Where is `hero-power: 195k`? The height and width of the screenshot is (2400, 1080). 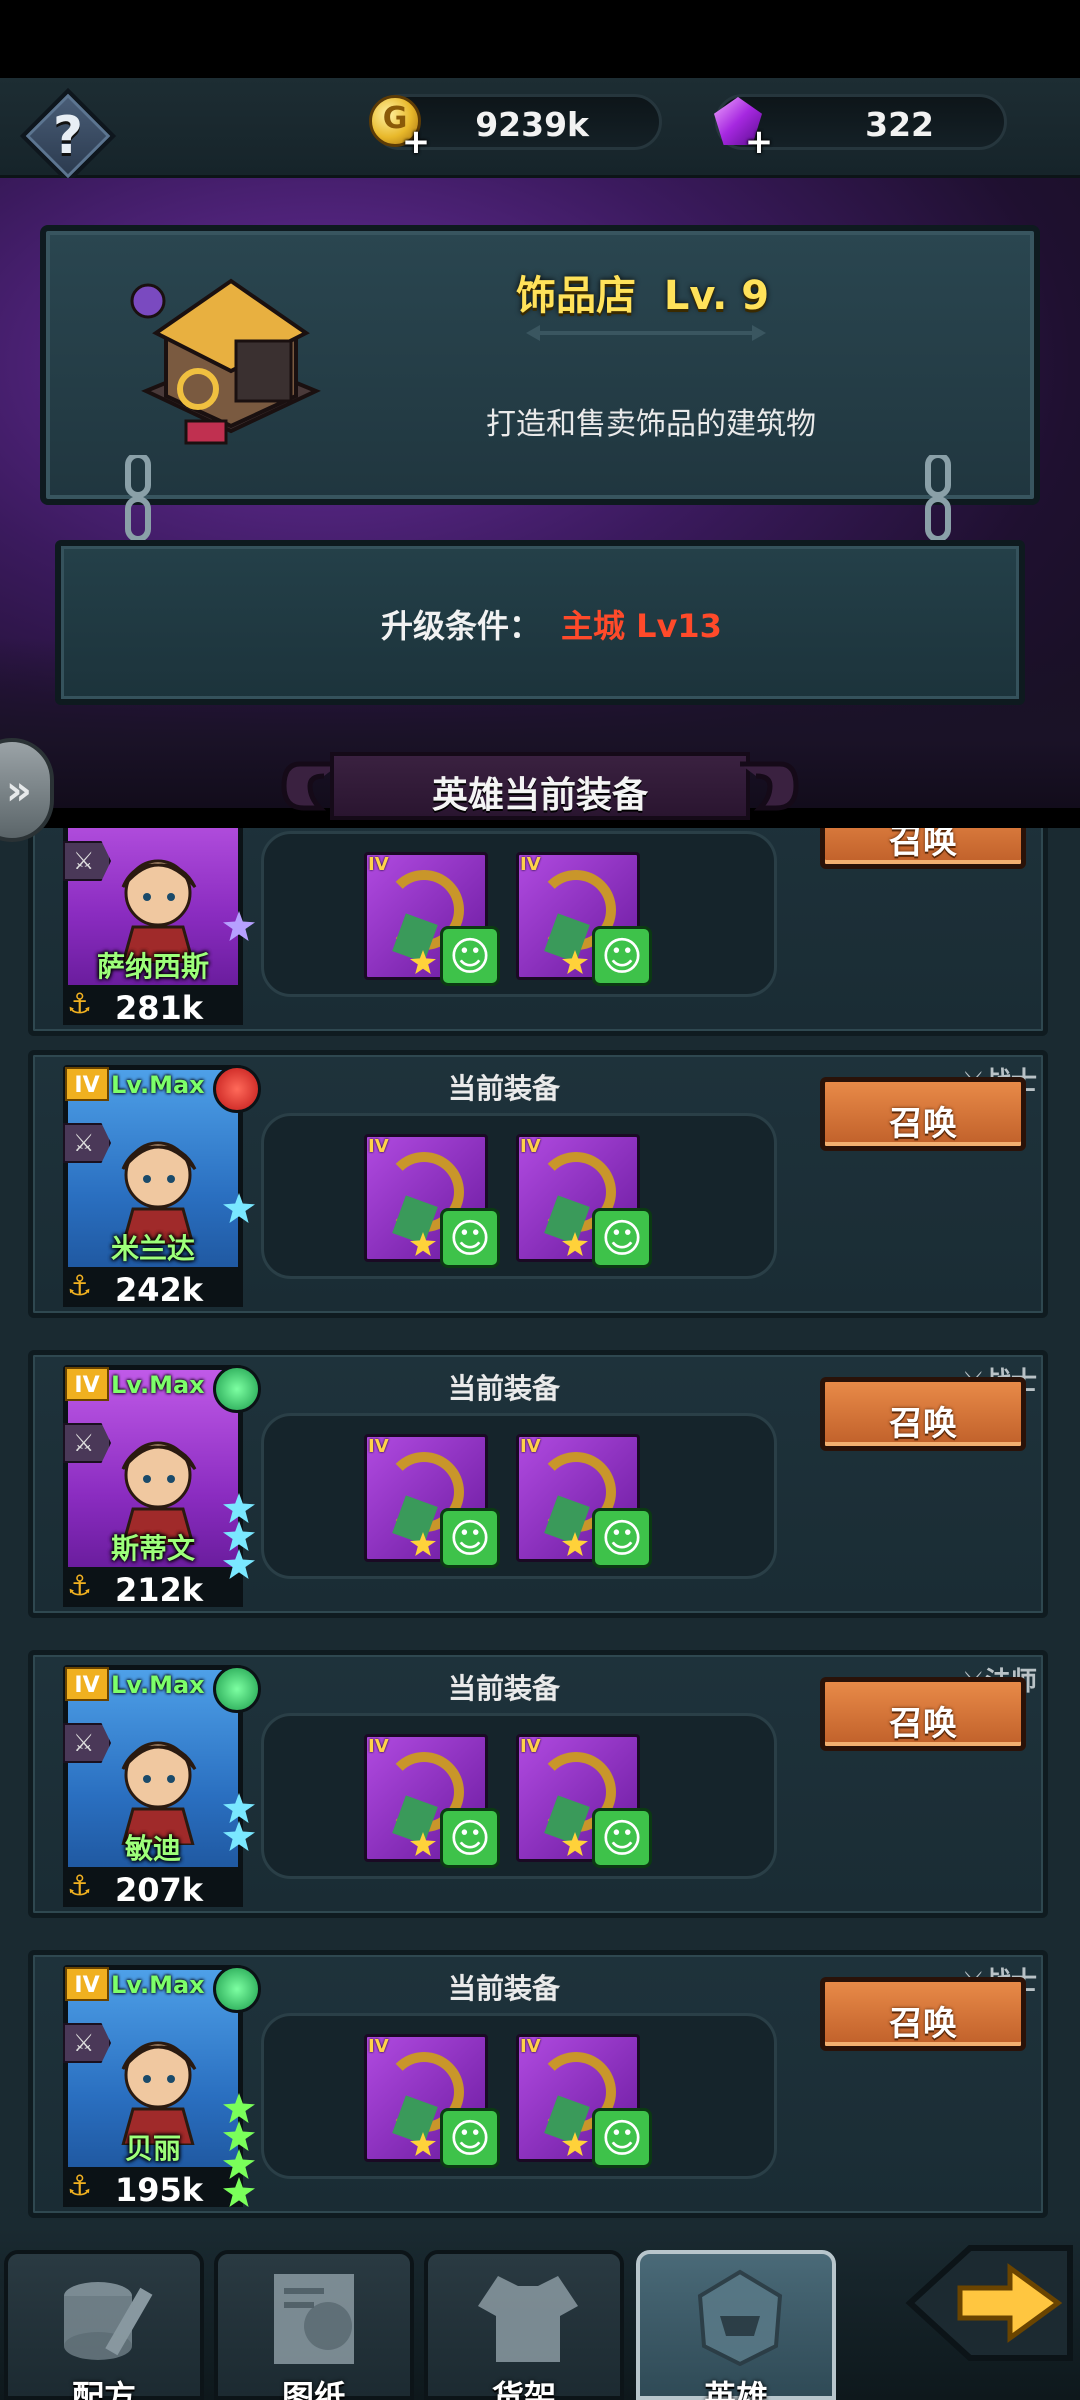 hero-power: 195k is located at coordinates (159, 2190).